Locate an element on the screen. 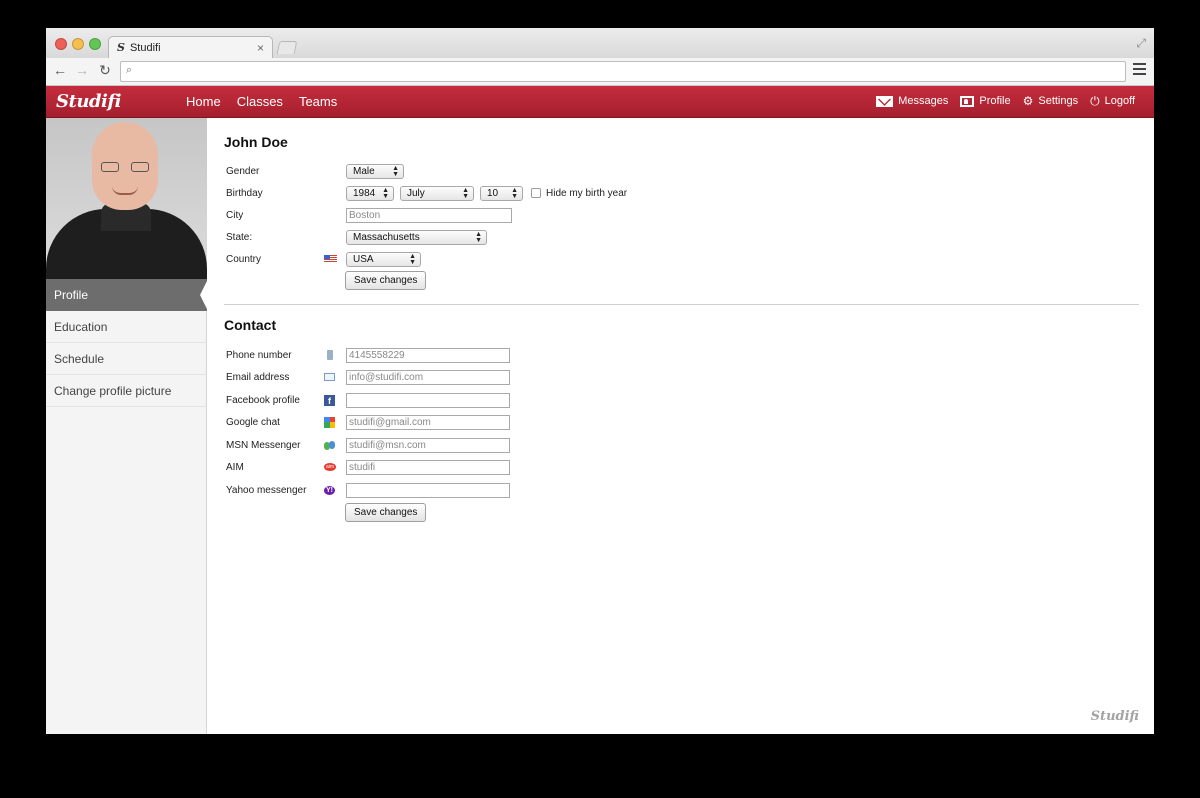 The width and height of the screenshot is (1200, 798). address-bar: ⌕ is located at coordinates (623, 71).